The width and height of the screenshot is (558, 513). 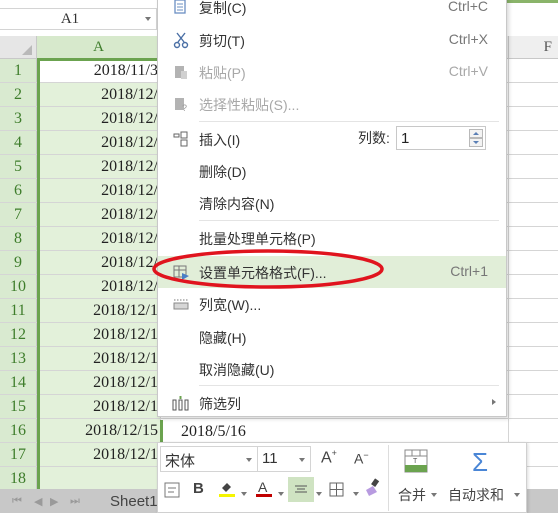 I want to click on row-header: 18, so click(x=18, y=478).